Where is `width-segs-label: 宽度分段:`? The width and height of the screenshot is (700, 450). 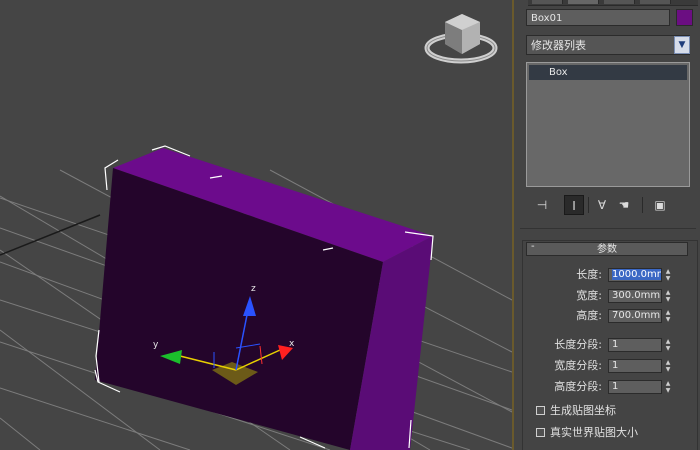 width-segs-label: 宽度分段: is located at coordinates (578, 365).